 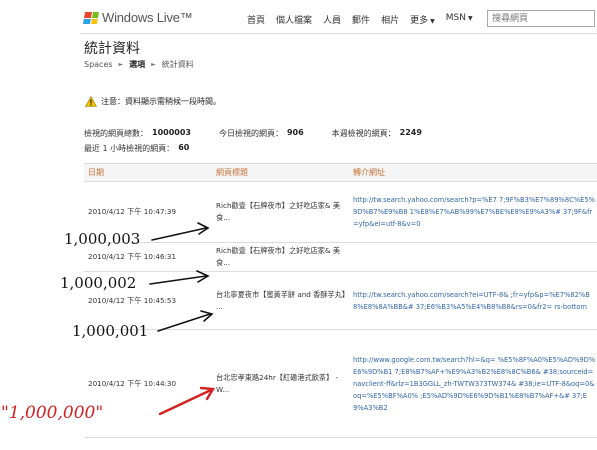 I want to click on column-header-date: 日期, so click(x=96, y=172).